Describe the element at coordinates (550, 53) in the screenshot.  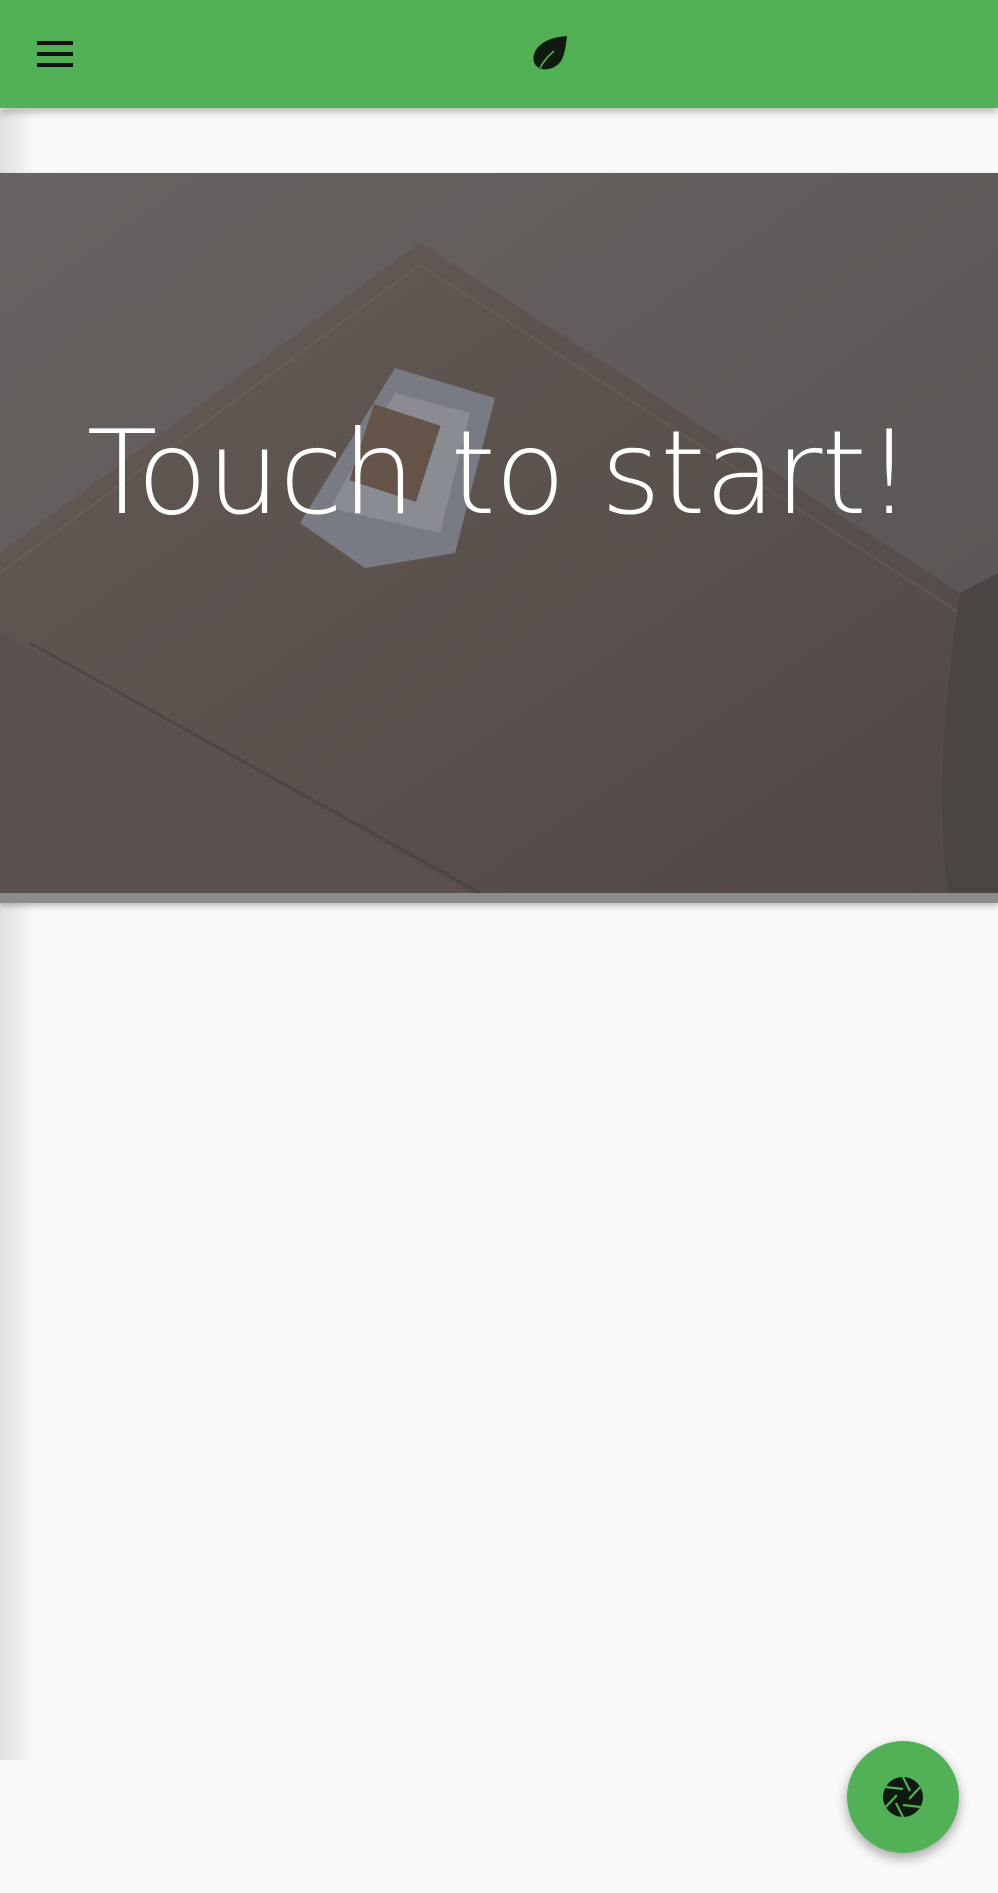
I see `leaf-icon` at that location.